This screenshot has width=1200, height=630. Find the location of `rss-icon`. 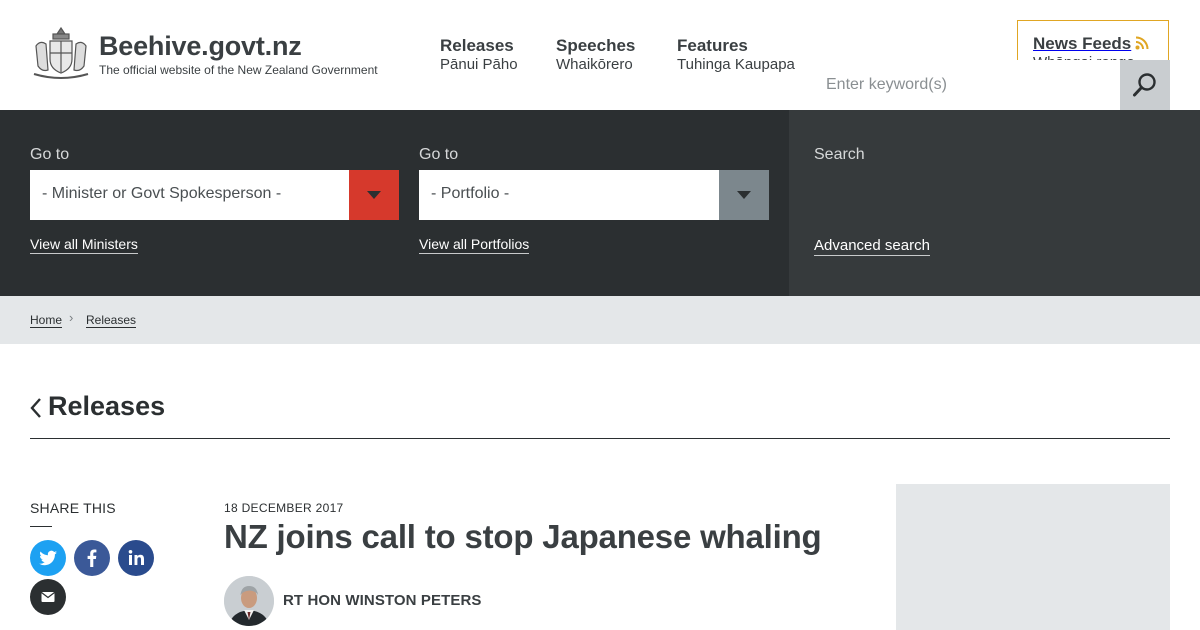

rss-icon is located at coordinates (1142, 43).